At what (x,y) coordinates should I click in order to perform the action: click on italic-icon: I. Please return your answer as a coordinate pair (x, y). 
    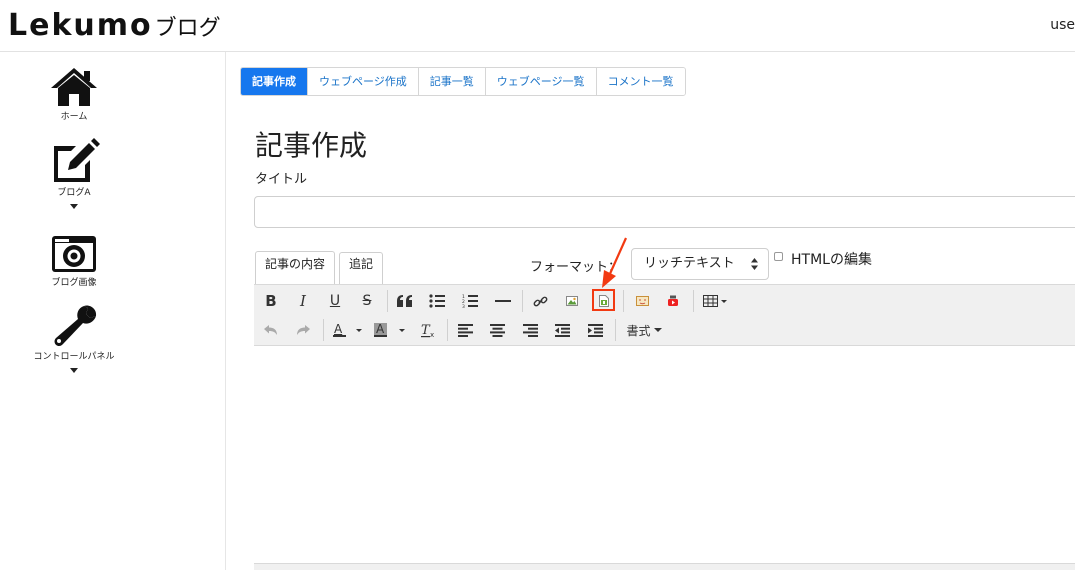
    Looking at the image, I should click on (303, 301).